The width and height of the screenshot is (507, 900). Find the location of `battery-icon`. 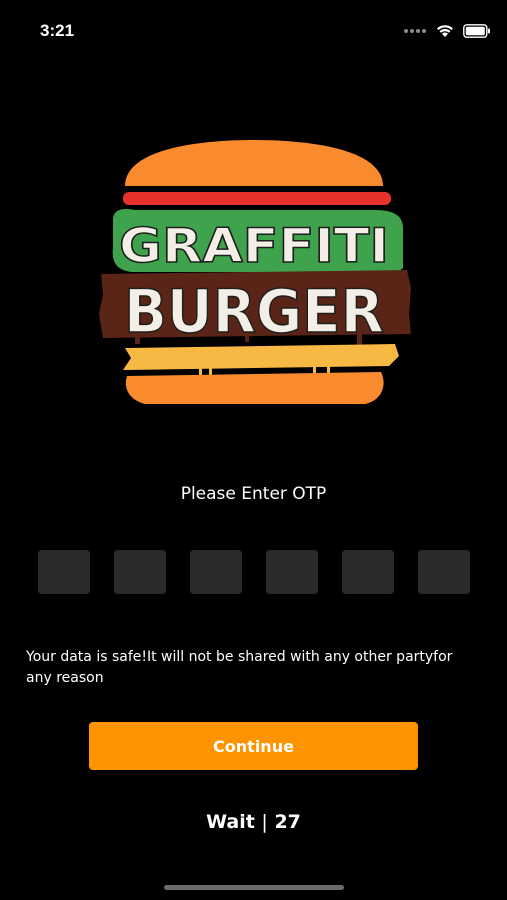

battery-icon is located at coordinates (476, 30).